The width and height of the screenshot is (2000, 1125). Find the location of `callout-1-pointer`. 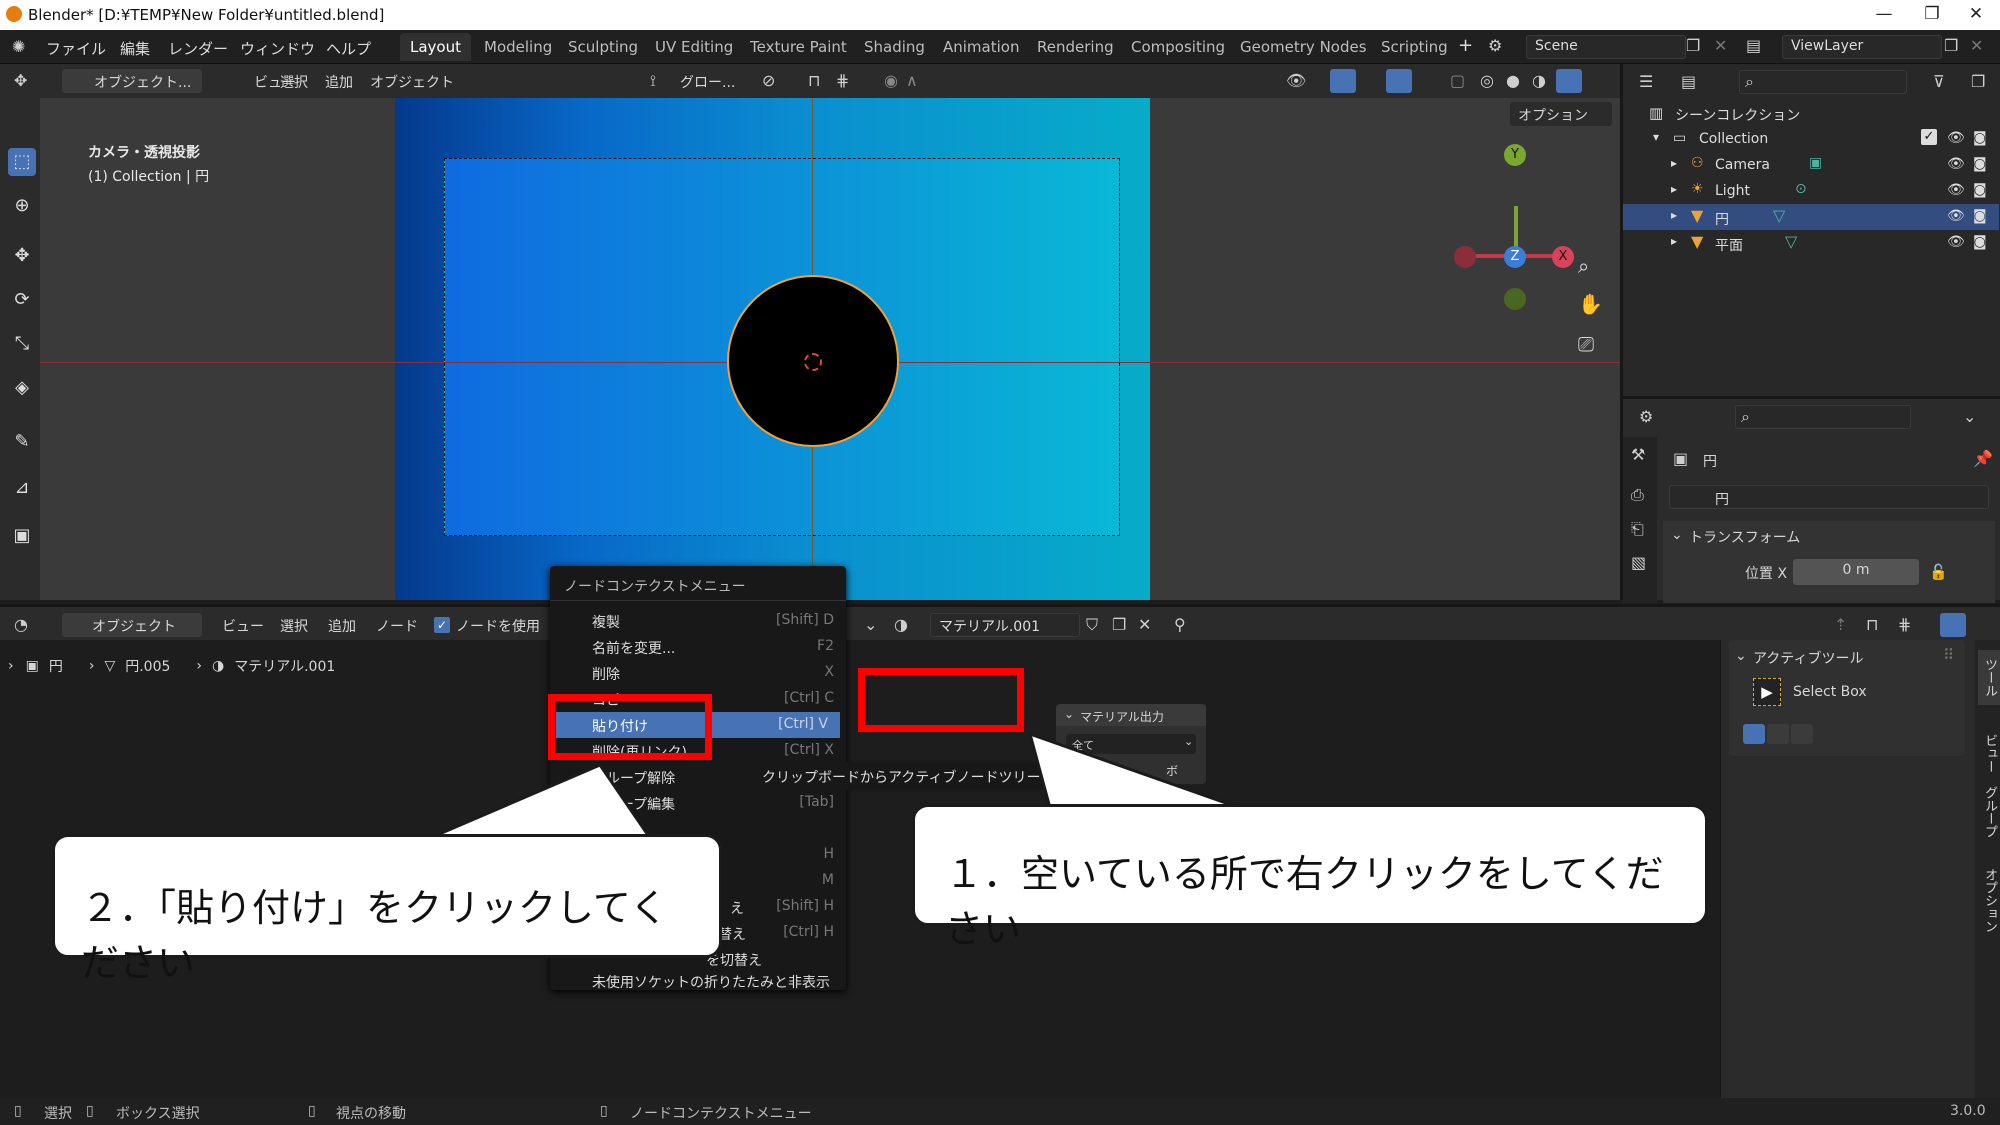

callout-1-pointer is located at coordinates (1134, 770).